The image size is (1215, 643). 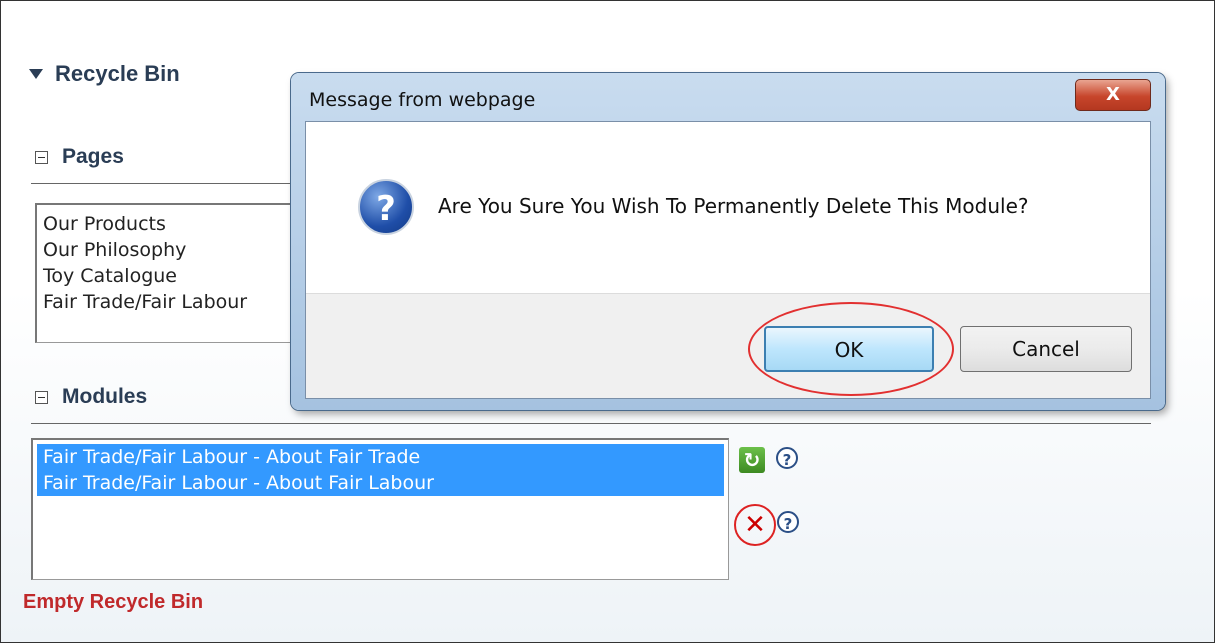 What do you see at coordinates (93, 156) in the screenshot?
I see `pages-heading: Pages` at bounding box center [93, 156].